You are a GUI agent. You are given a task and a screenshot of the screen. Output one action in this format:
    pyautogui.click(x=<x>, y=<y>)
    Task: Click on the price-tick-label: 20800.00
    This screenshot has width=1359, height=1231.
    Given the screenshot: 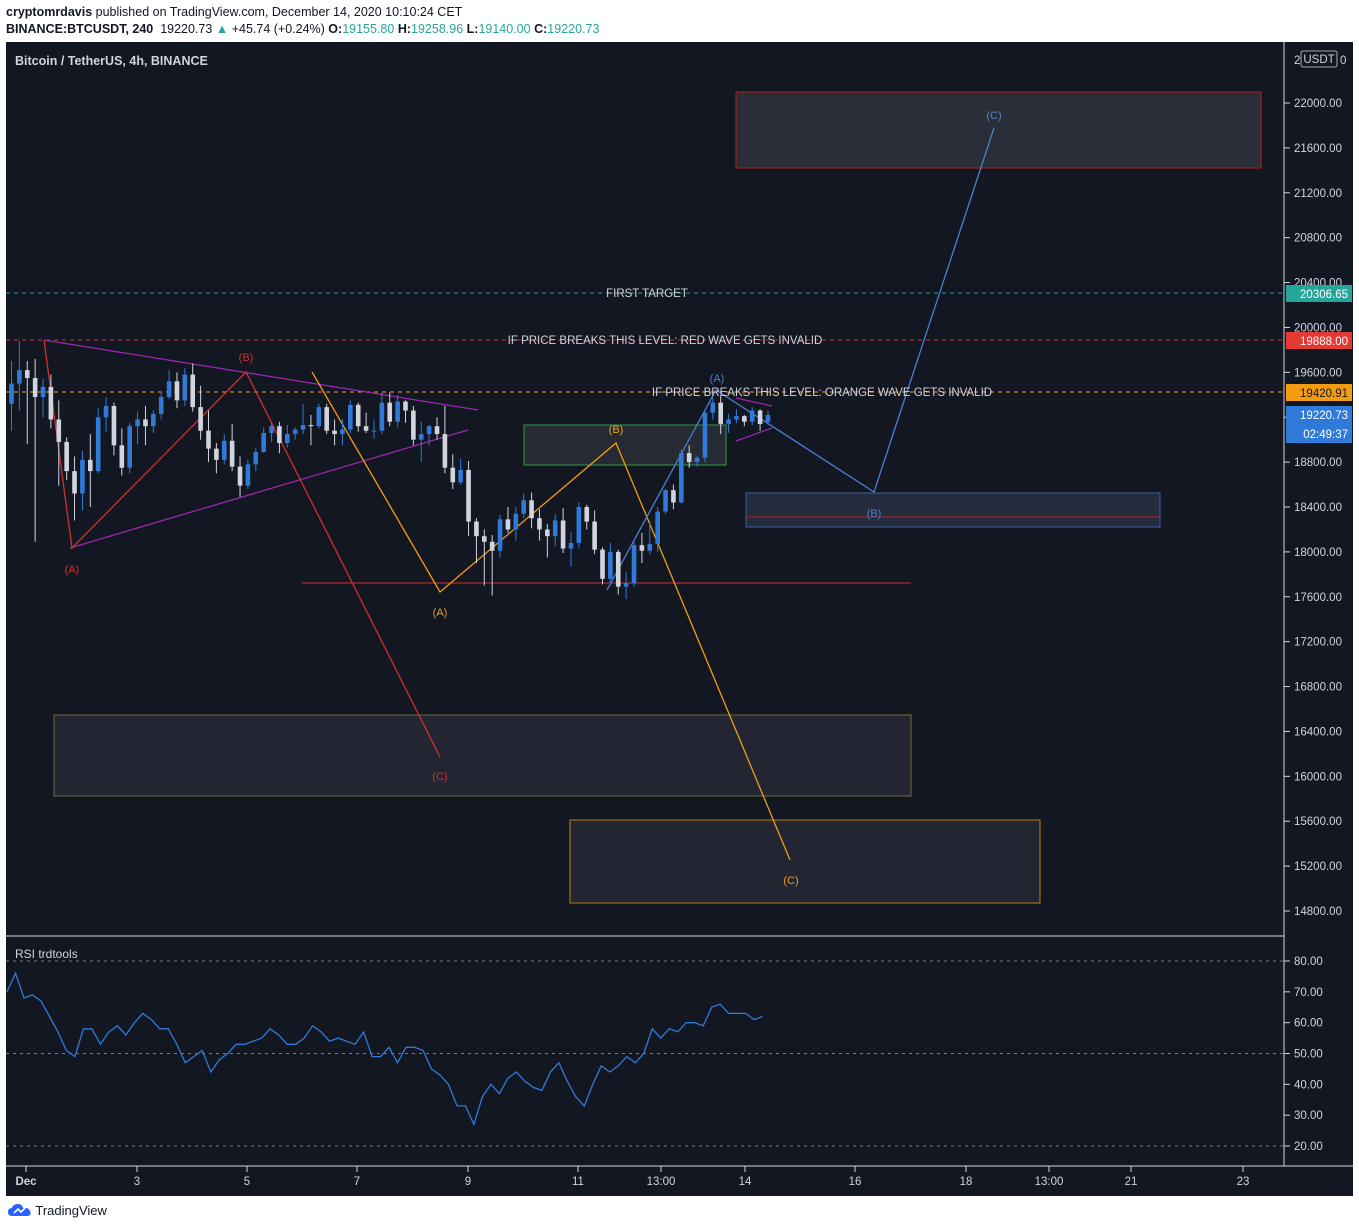 What is the action you would take?
    pyautogui.click(x=1318, y=239)
    